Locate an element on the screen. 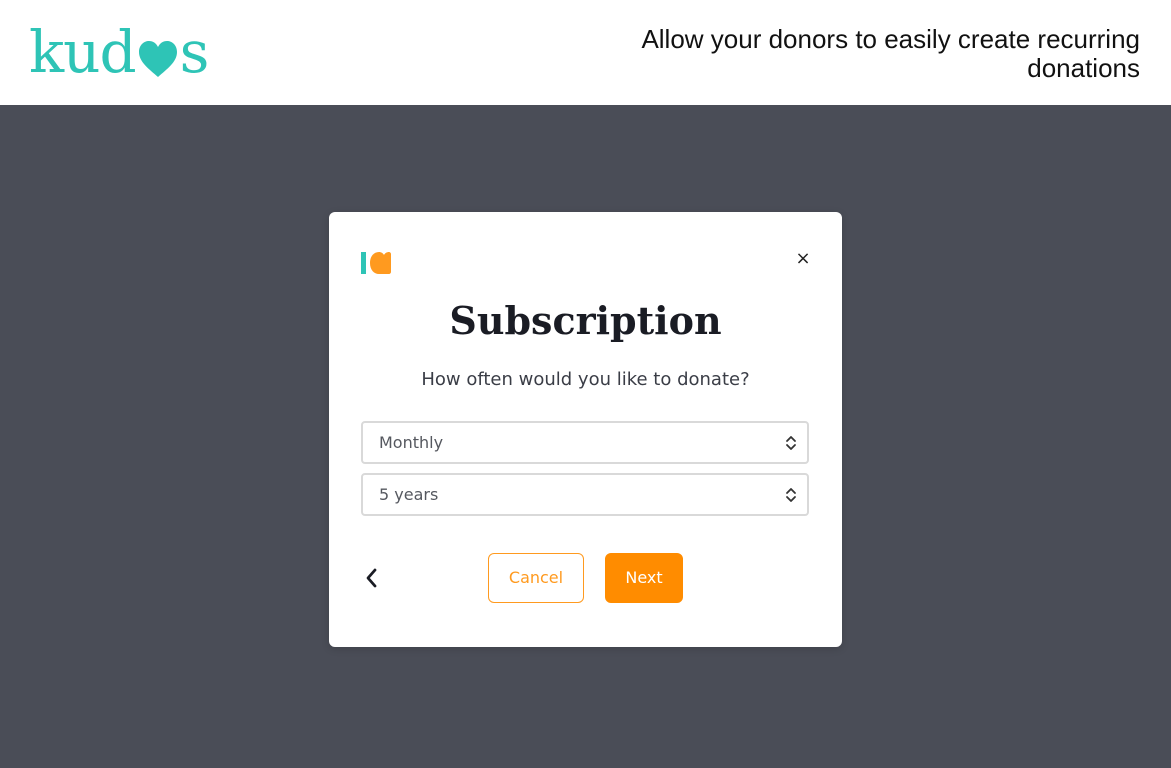 This screenshot has width=1171, height=768. kudos-logo-icon is located at coordinates (376, 262).